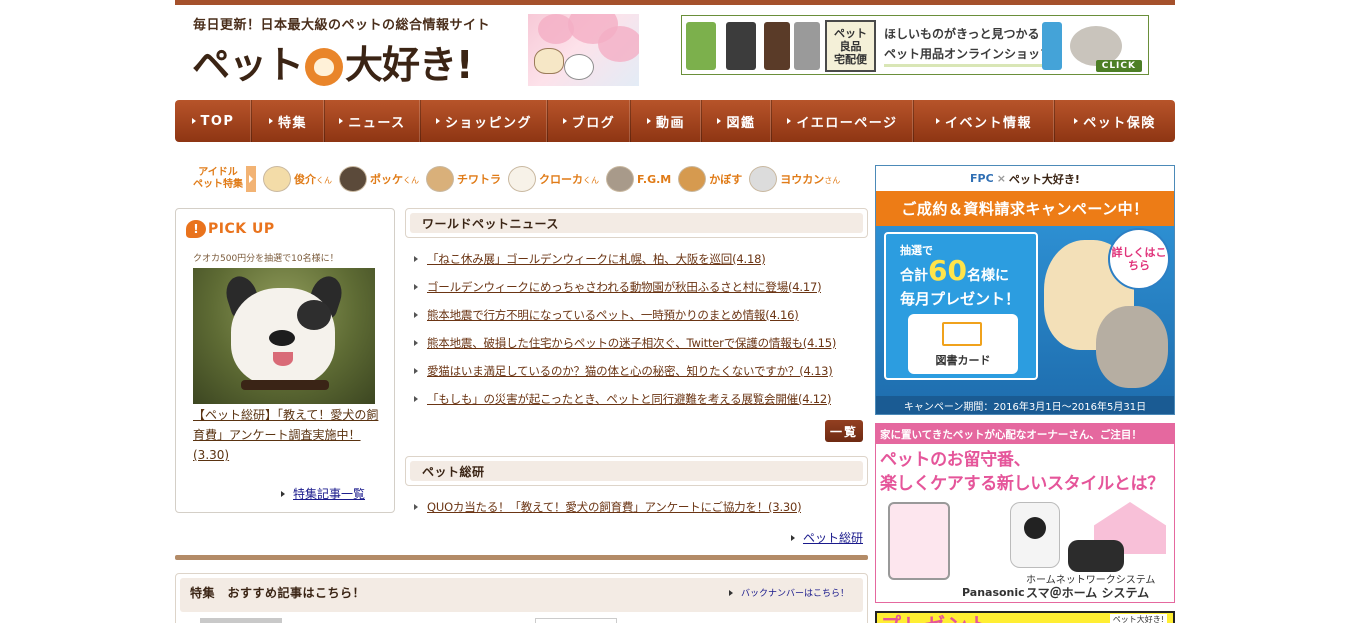 The height and width of the screenshot is (623, 1349). What do you see at coordinates (379, 179) in the screenshot?
I see `idol-pet-pokke: ポッケくん` at bounding box center [379, 179].